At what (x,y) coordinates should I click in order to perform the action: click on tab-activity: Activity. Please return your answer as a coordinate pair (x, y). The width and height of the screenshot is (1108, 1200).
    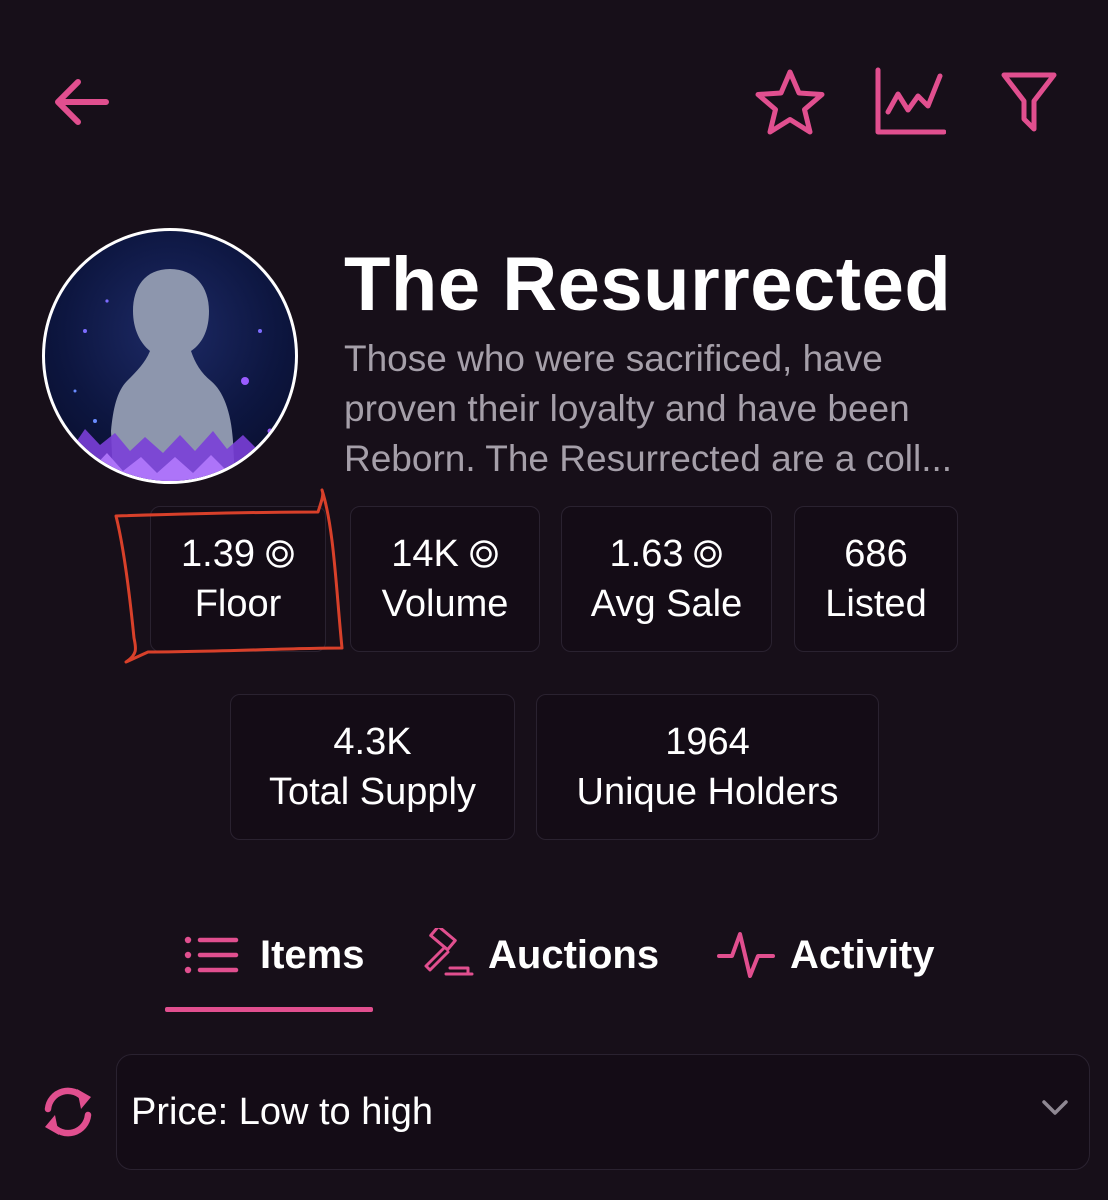
    Looking at the image, I should click on (825, 955).